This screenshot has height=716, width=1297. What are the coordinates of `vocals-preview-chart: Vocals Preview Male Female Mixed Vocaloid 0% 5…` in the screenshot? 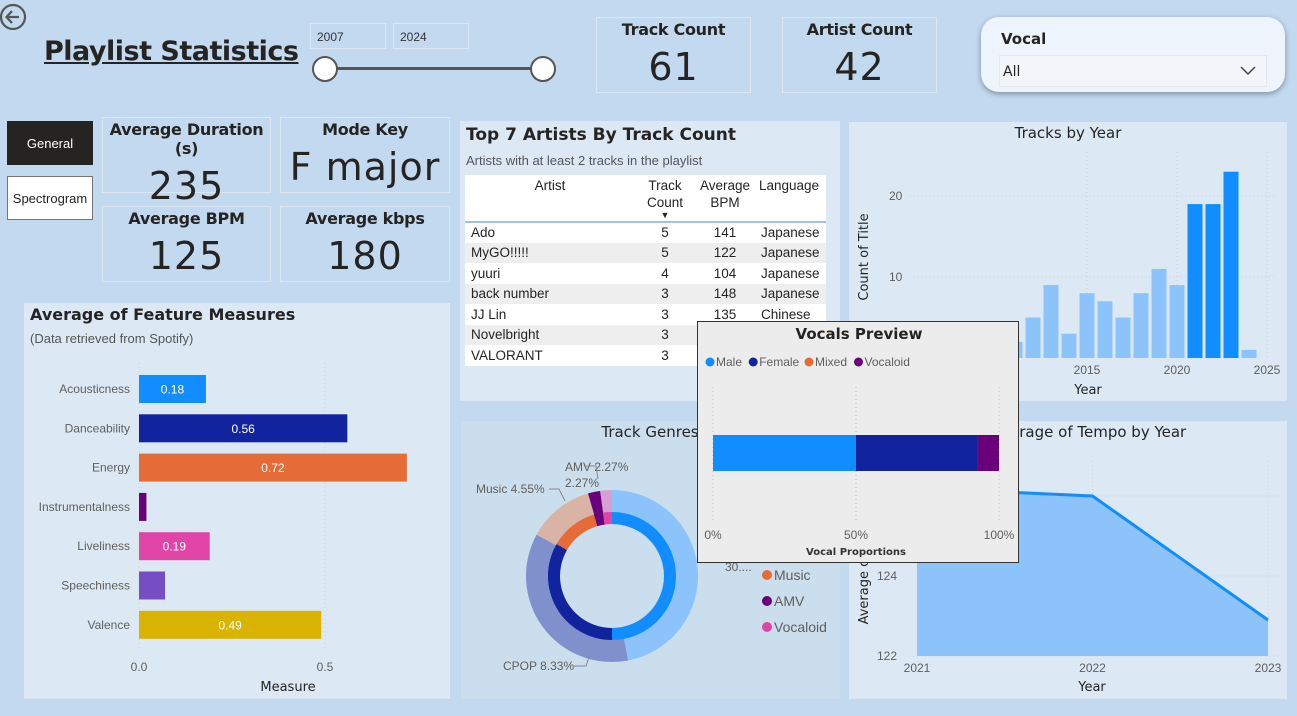 It's located at (859, 441).